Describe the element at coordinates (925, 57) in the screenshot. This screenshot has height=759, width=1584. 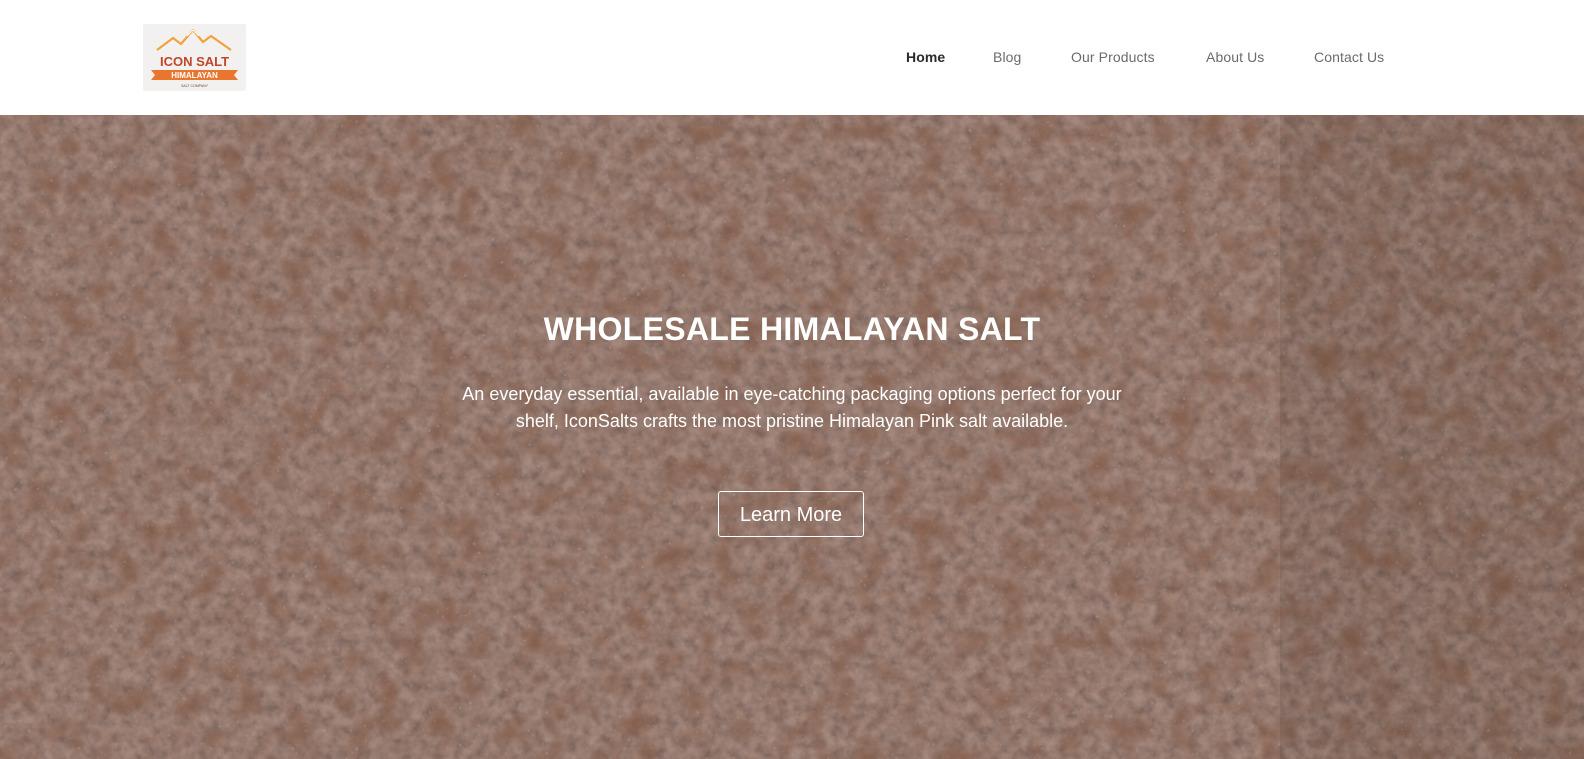
I see `nav-home-link: Home` at that location.